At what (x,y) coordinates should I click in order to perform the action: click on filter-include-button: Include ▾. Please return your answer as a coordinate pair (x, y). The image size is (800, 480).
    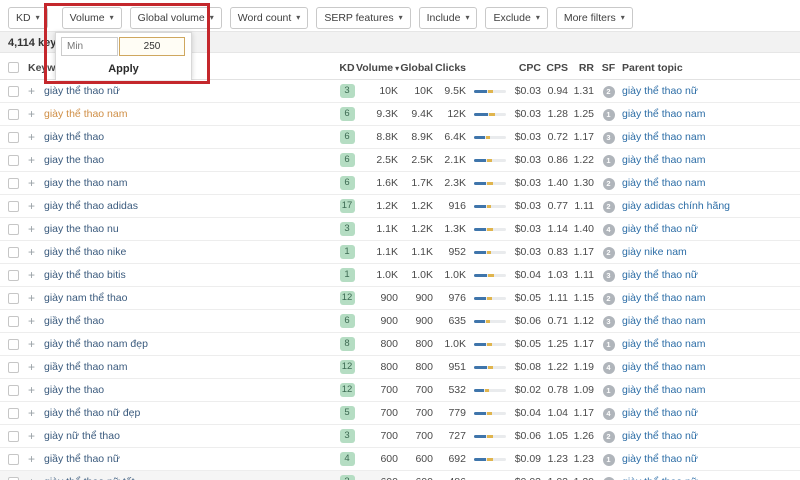
    Looking at the image, I should click on (448, 18).